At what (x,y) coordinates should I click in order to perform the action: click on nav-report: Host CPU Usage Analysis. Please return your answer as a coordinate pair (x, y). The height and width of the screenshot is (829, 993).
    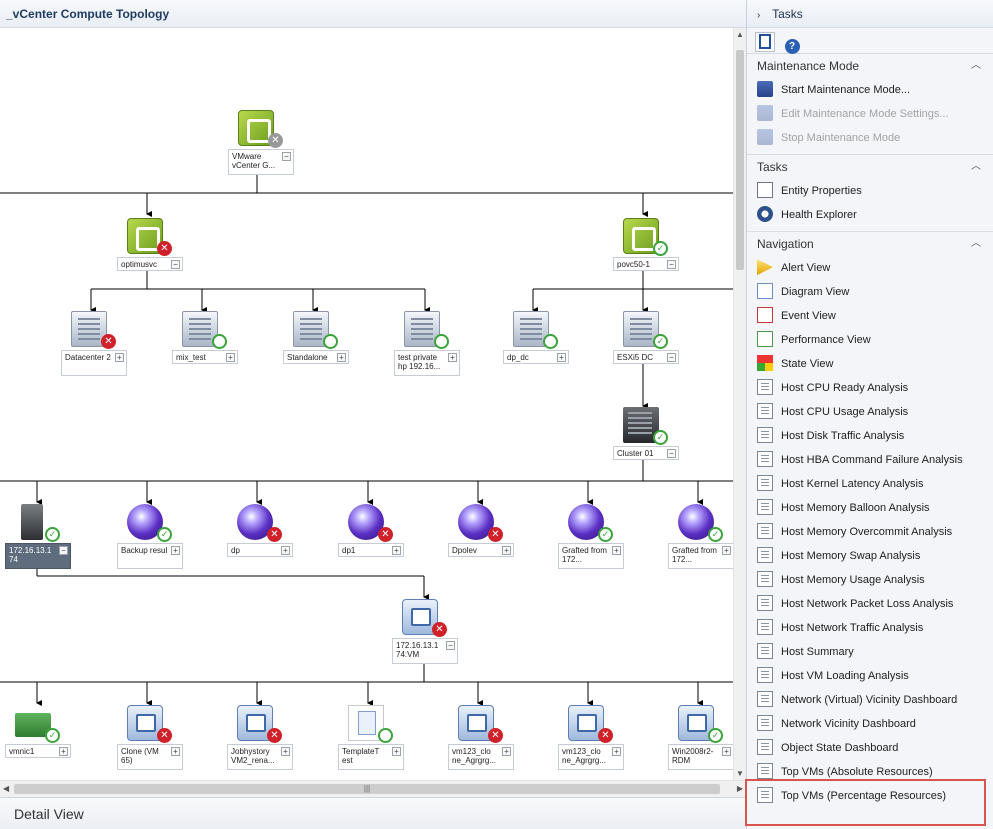
    Looking at the image, I should click on (870, 412).